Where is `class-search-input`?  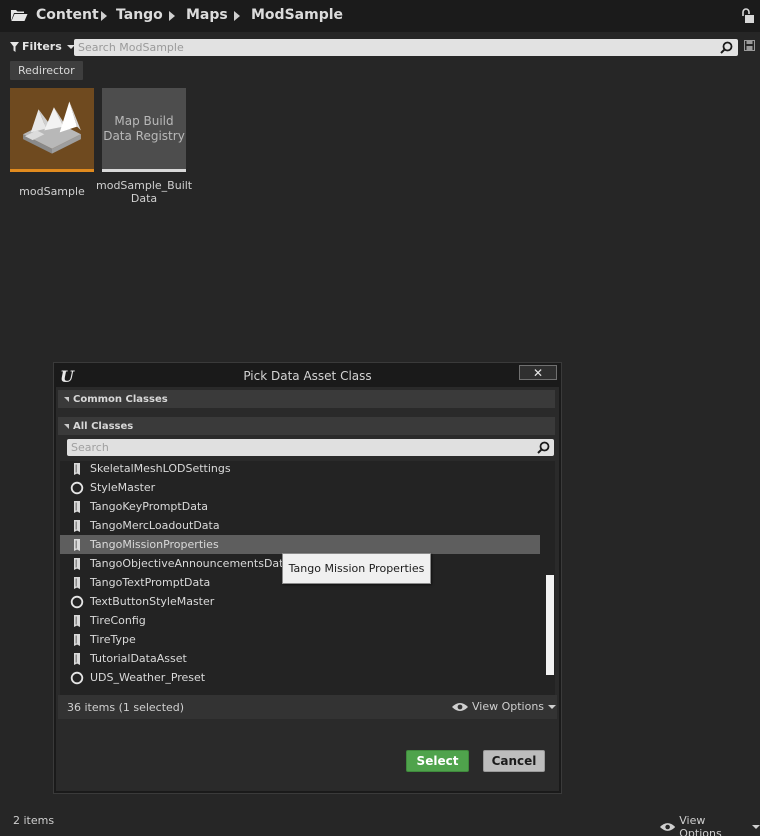
class-search-input is located at coordinates (296, 447).